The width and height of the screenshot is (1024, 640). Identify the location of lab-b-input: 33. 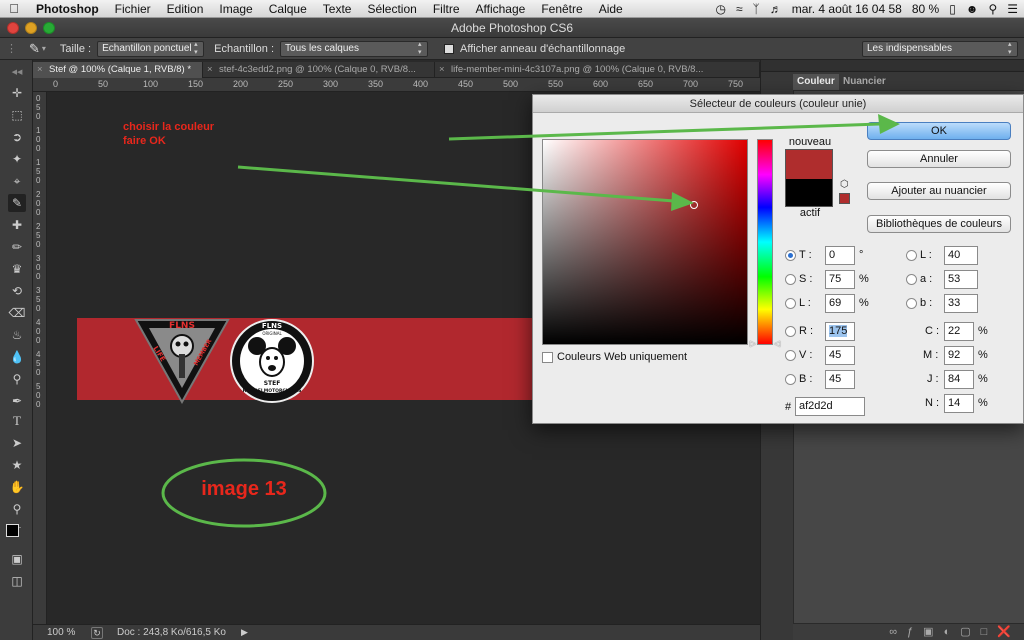
(961, 303).